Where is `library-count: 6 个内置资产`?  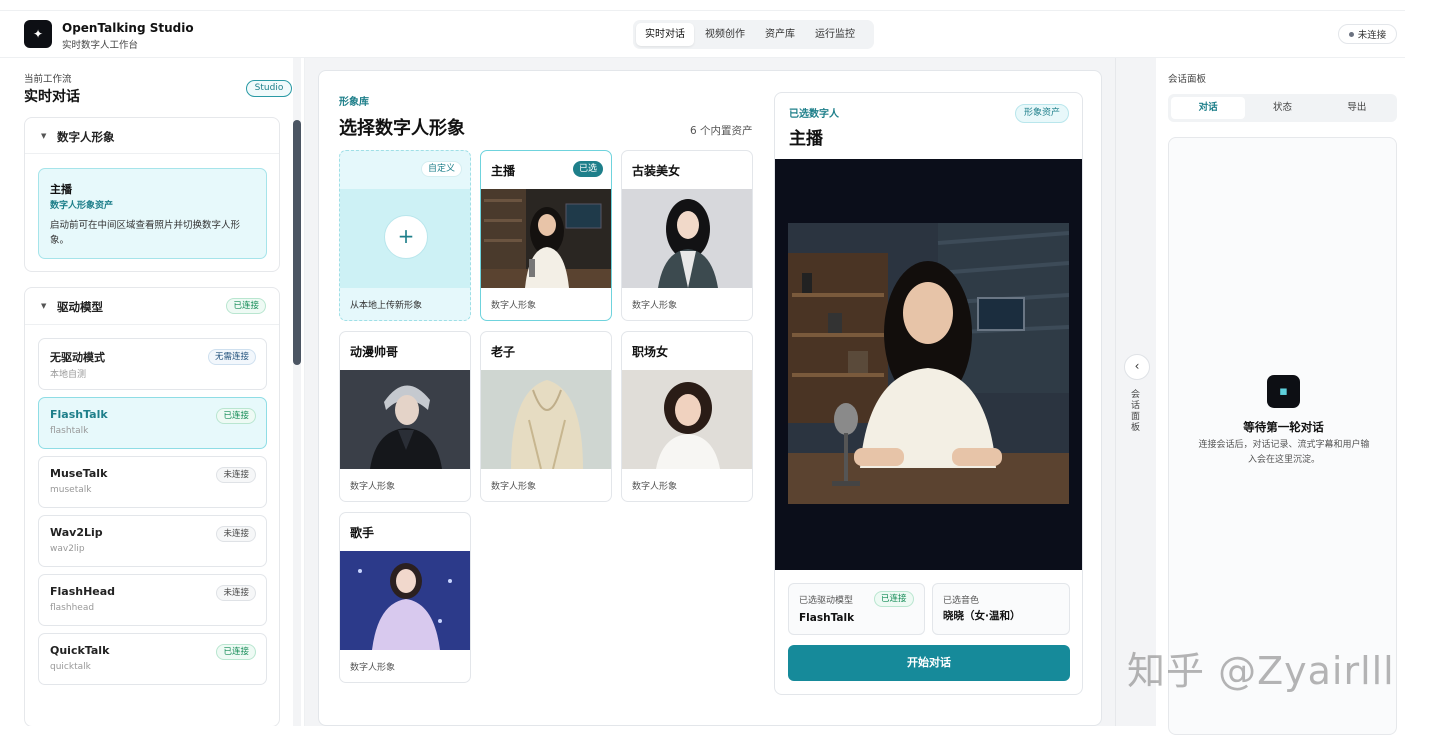
library-count: 6 个内置资产 is located at coordinates (721, 131).